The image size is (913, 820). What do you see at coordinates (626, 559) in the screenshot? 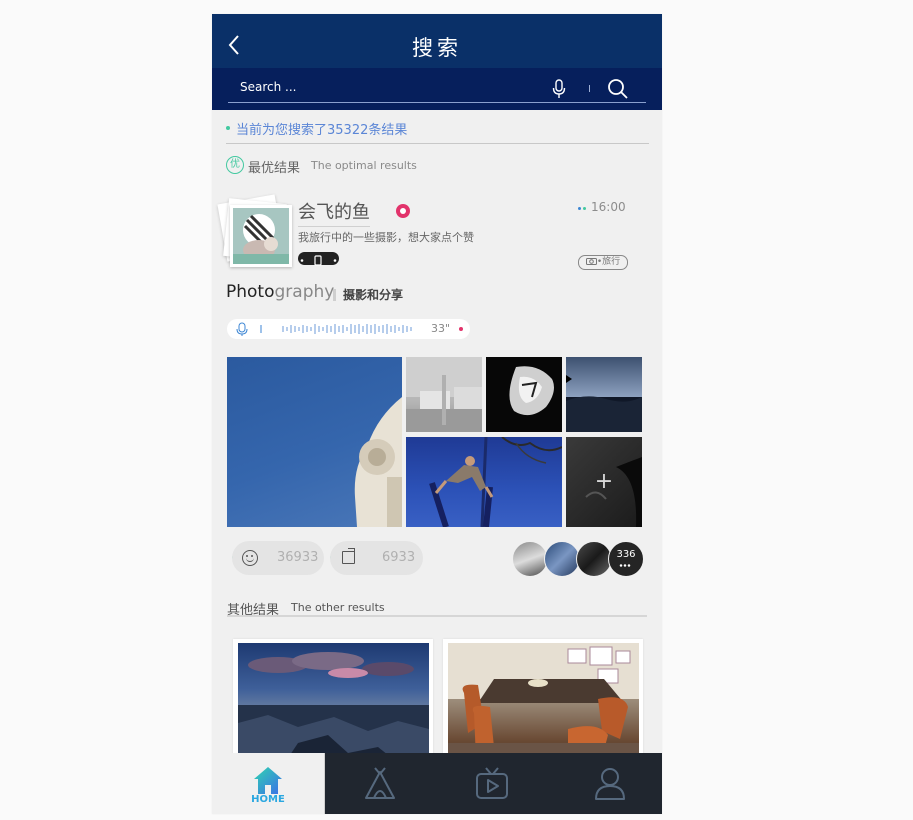
I see `viewer-count: 336` at bounding box center [626, 559].